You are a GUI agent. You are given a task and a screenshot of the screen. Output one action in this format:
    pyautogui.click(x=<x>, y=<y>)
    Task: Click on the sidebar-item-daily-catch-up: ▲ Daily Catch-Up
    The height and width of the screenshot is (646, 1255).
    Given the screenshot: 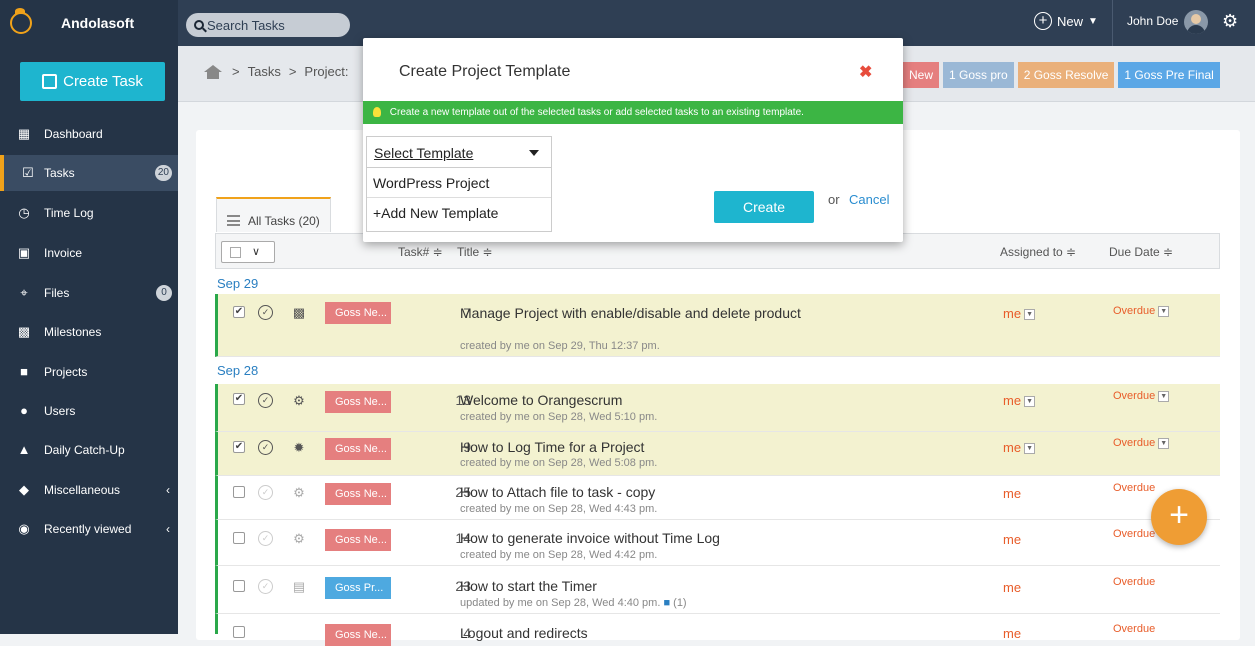 What is the action you would take?
    pyautogui.click(x=89, y=450)
    